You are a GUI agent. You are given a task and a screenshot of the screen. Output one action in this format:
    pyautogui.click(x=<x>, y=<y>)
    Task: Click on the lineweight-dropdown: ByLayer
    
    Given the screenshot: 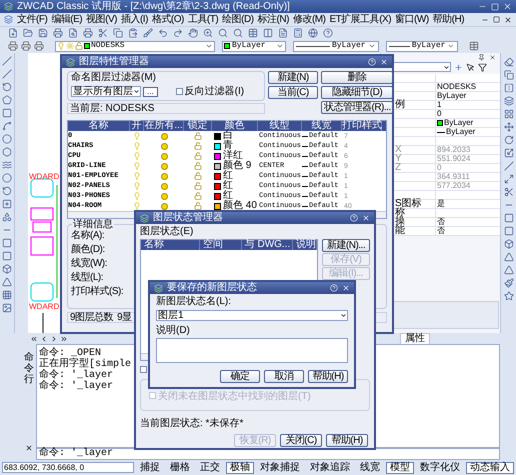 What is the action you would take?
    pyautogui.click(x=422, y=46)
    